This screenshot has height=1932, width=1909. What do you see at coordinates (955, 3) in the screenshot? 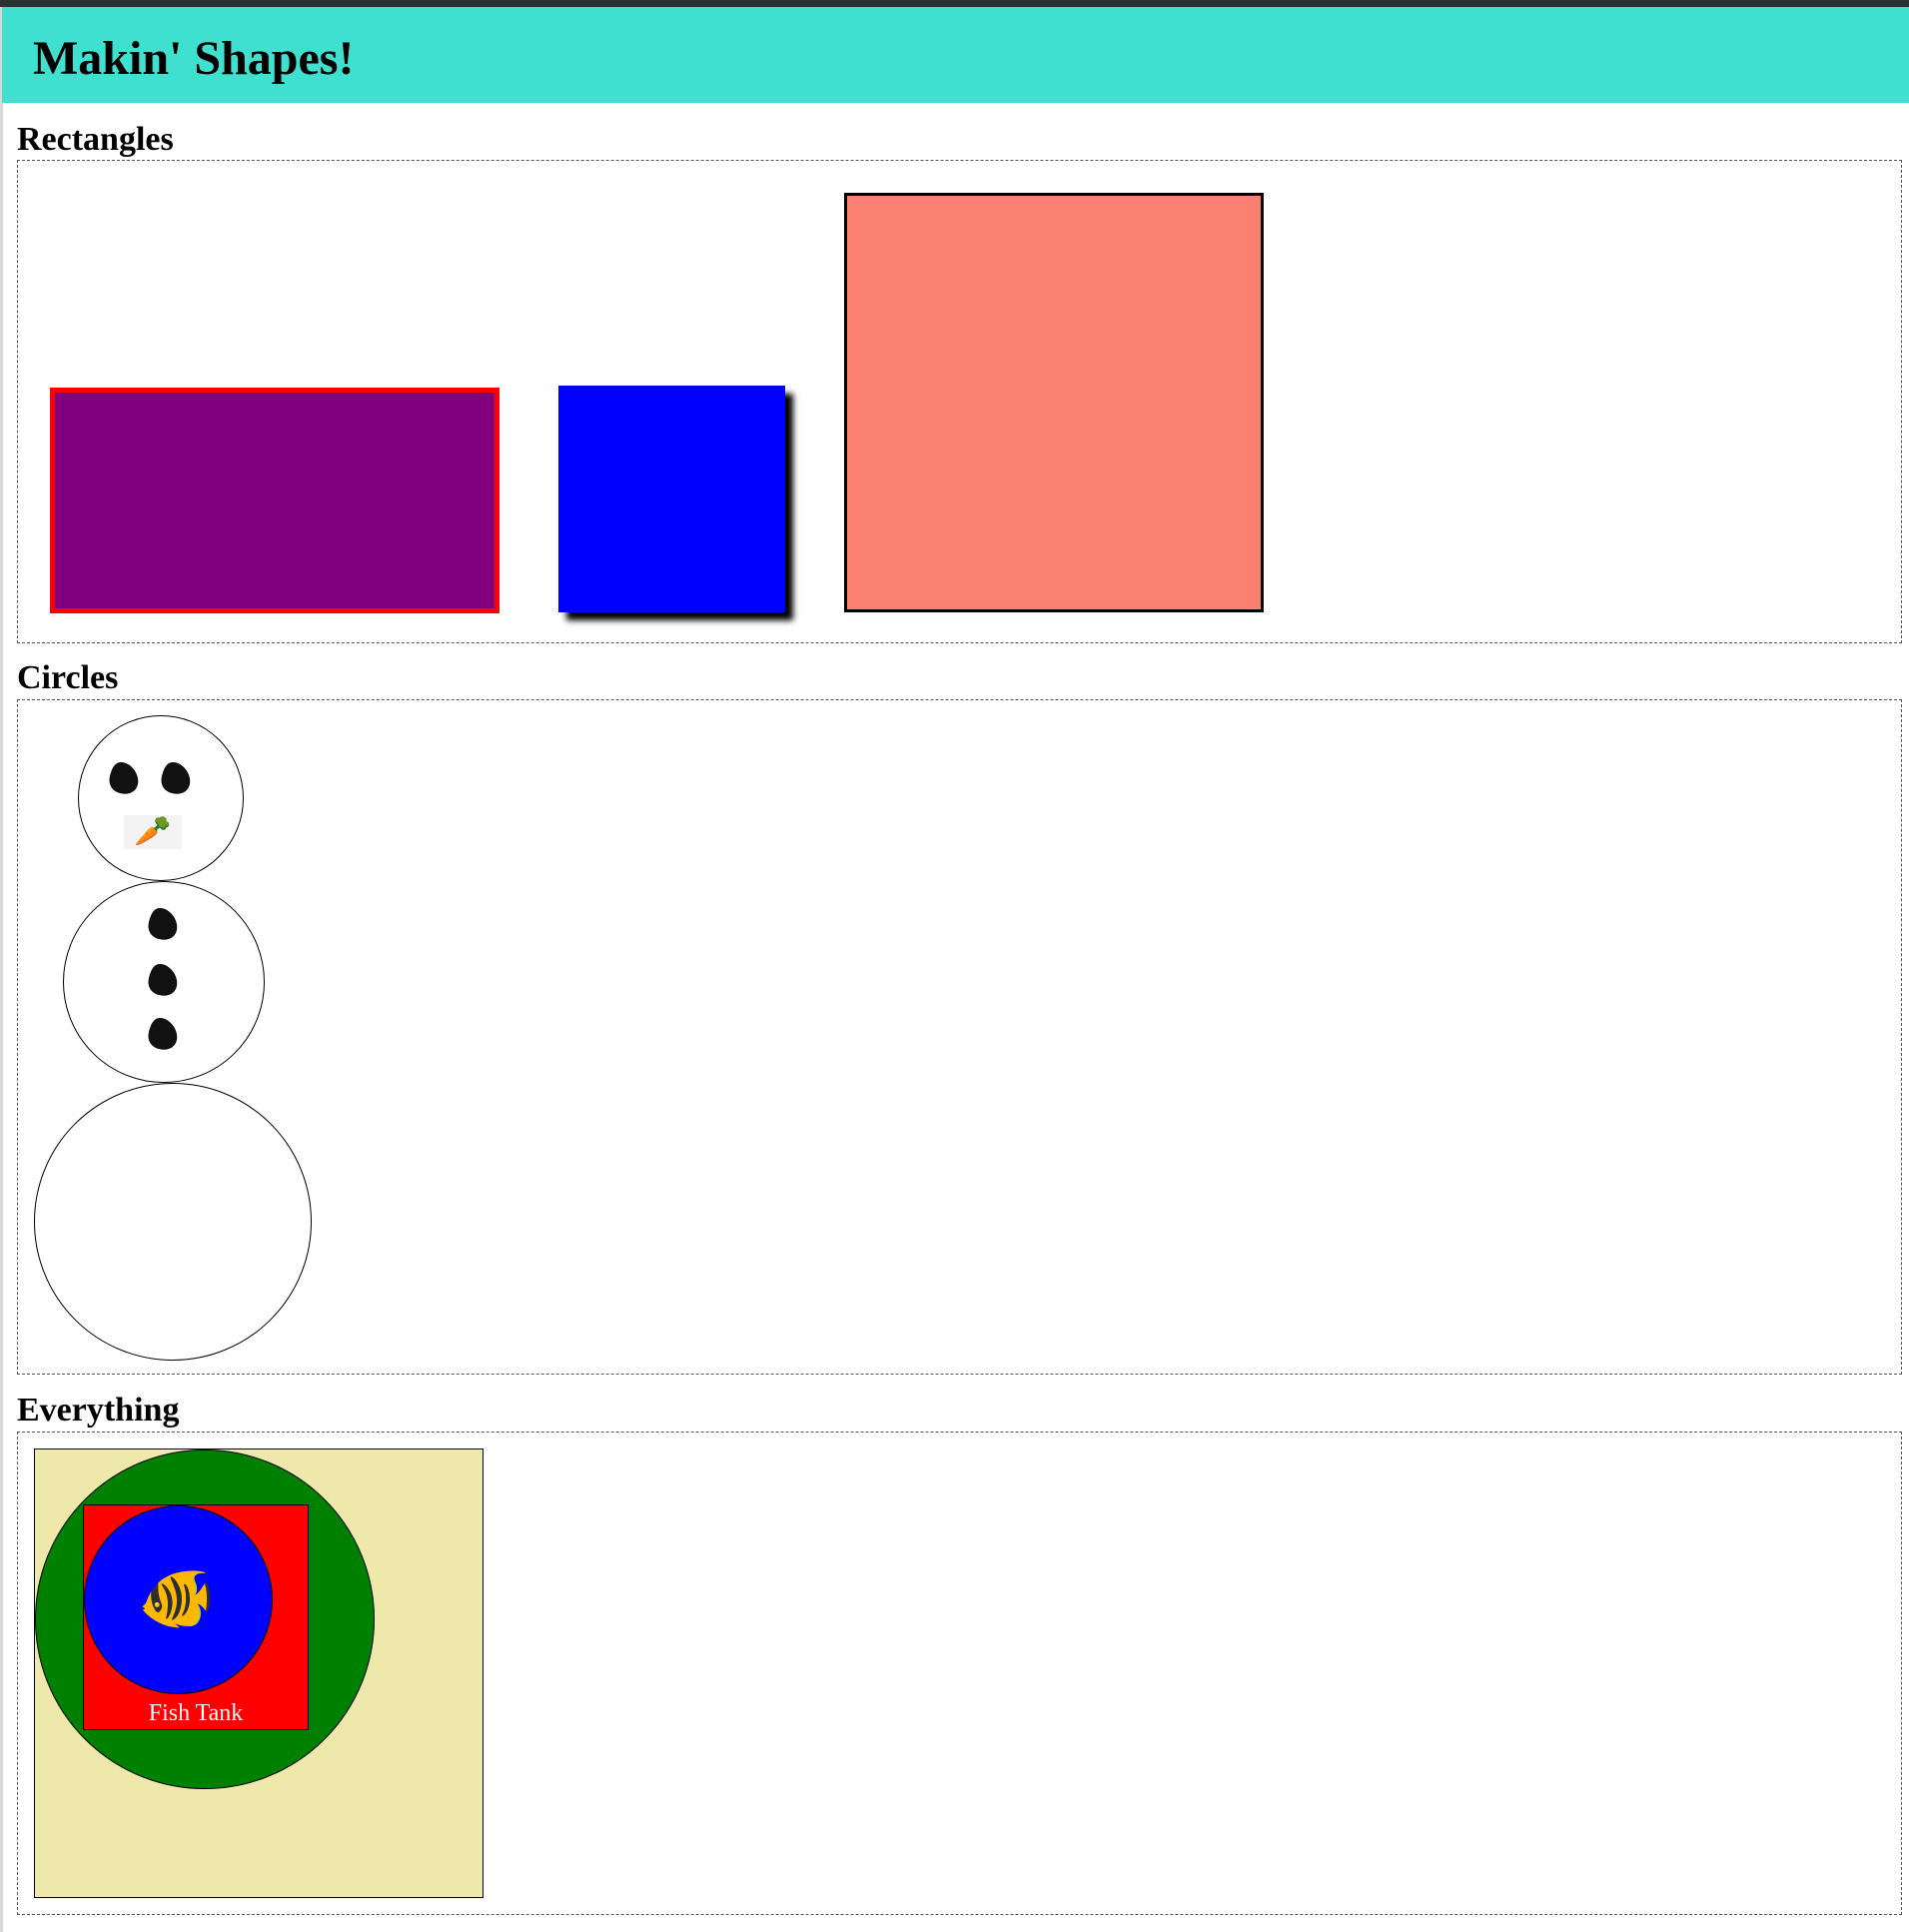
I see `window-top-bar` at bounding box center [955, 3].